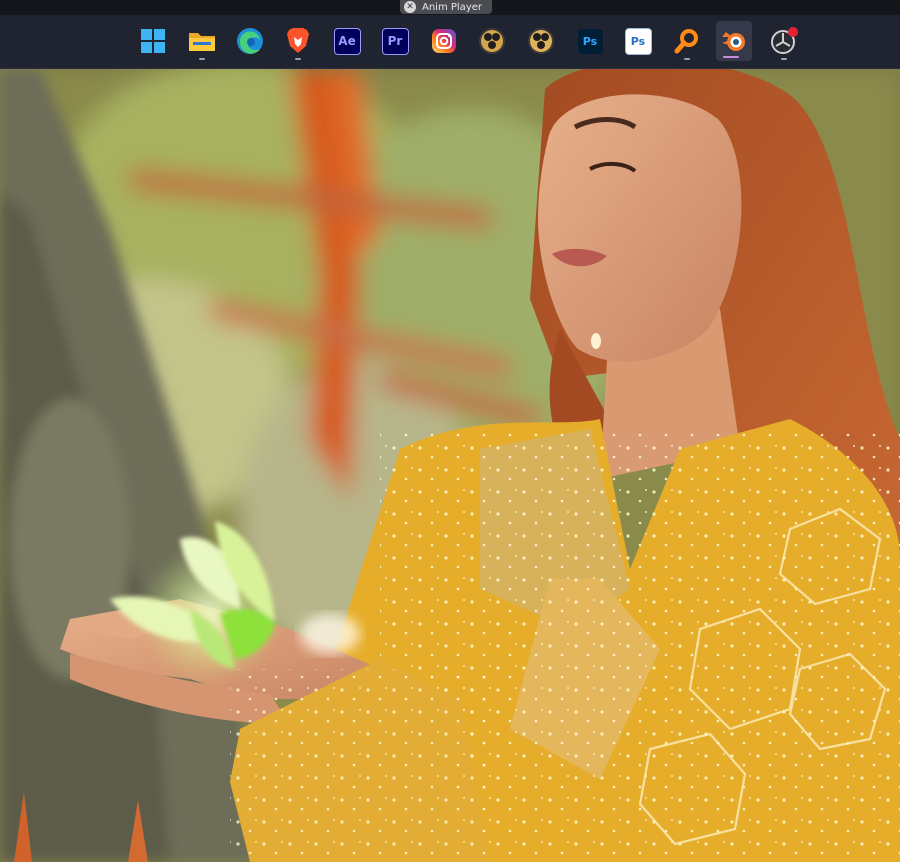 Image resolution: width=900 pixels, height=862 pixels. What do you see at coordinates (731, 57) in the screenshot?
I see `active-indicator` at bounding box center [731, 57].